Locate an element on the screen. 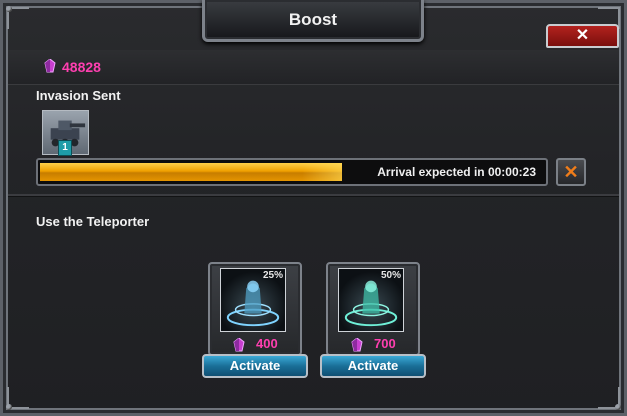 This screenshot has height=416, width=627. activate-button-50: Activate is located at coordinates (373, 366).